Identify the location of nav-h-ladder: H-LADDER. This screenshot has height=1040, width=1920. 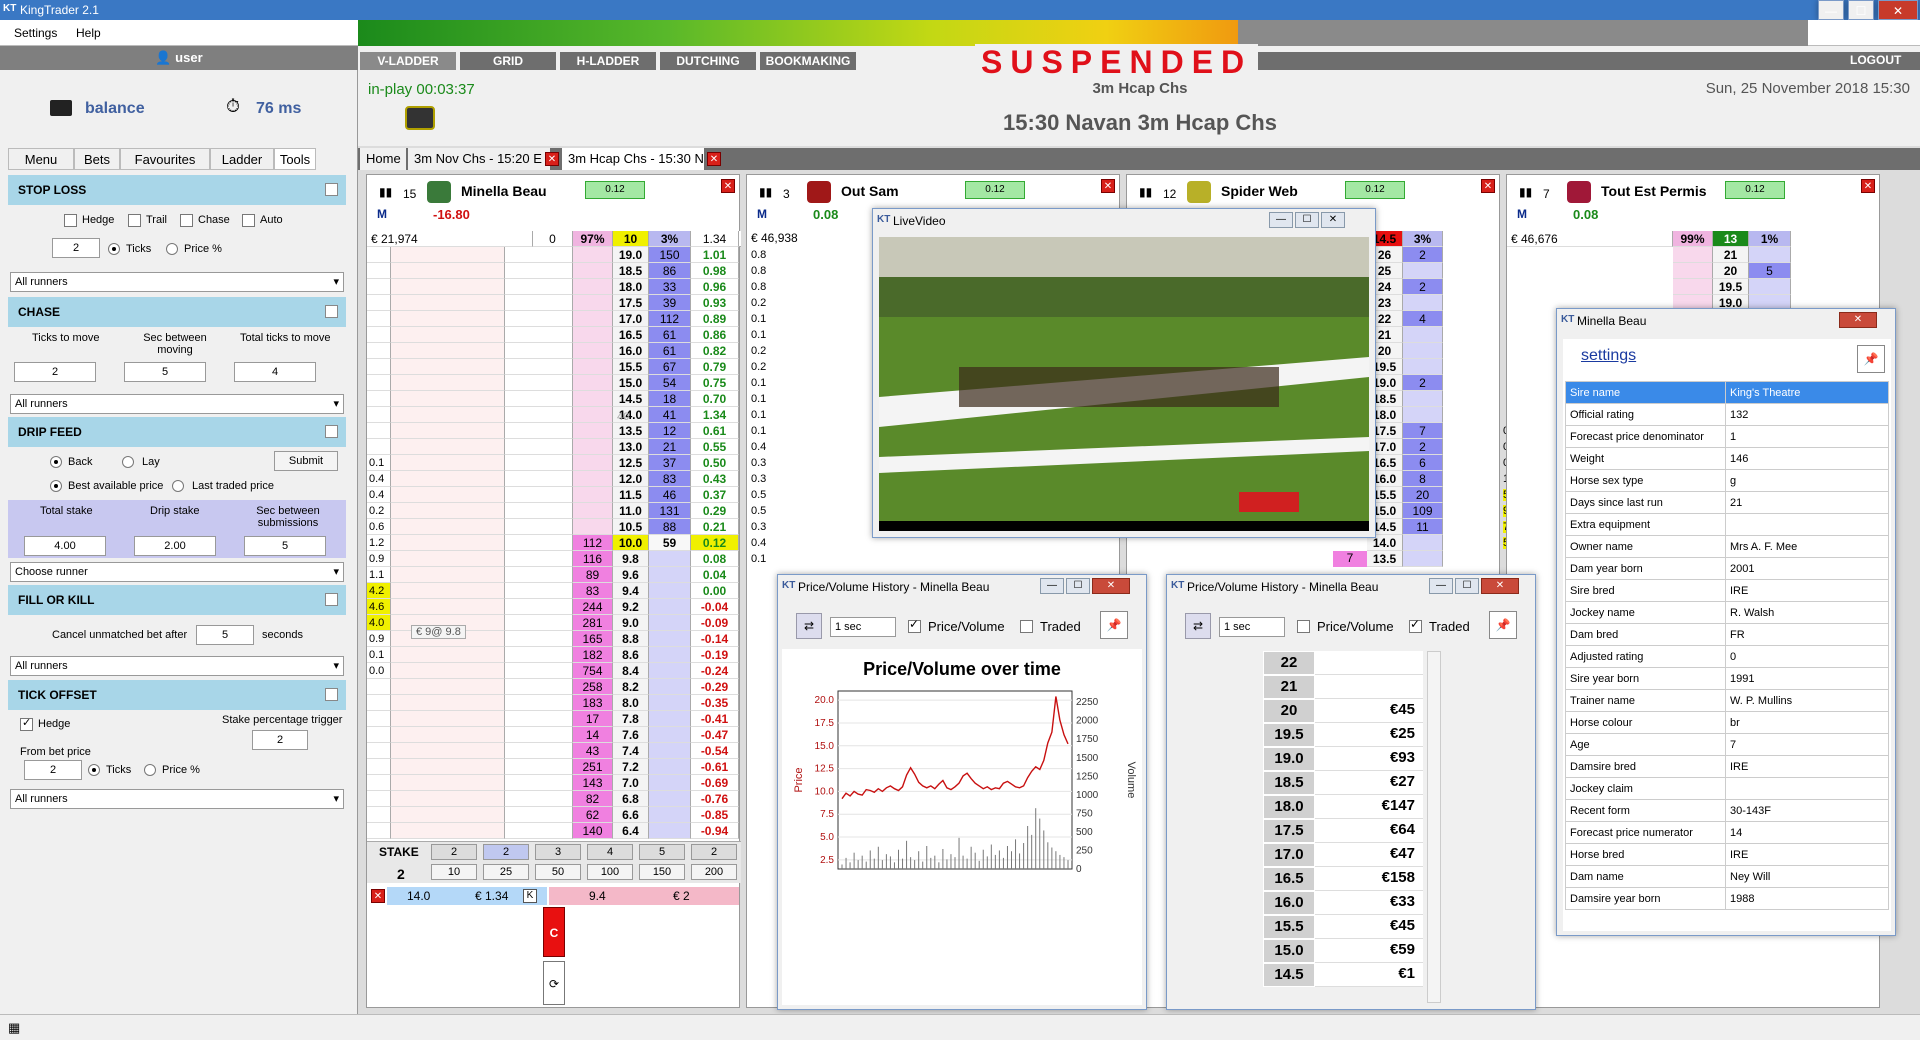
(608, 61).